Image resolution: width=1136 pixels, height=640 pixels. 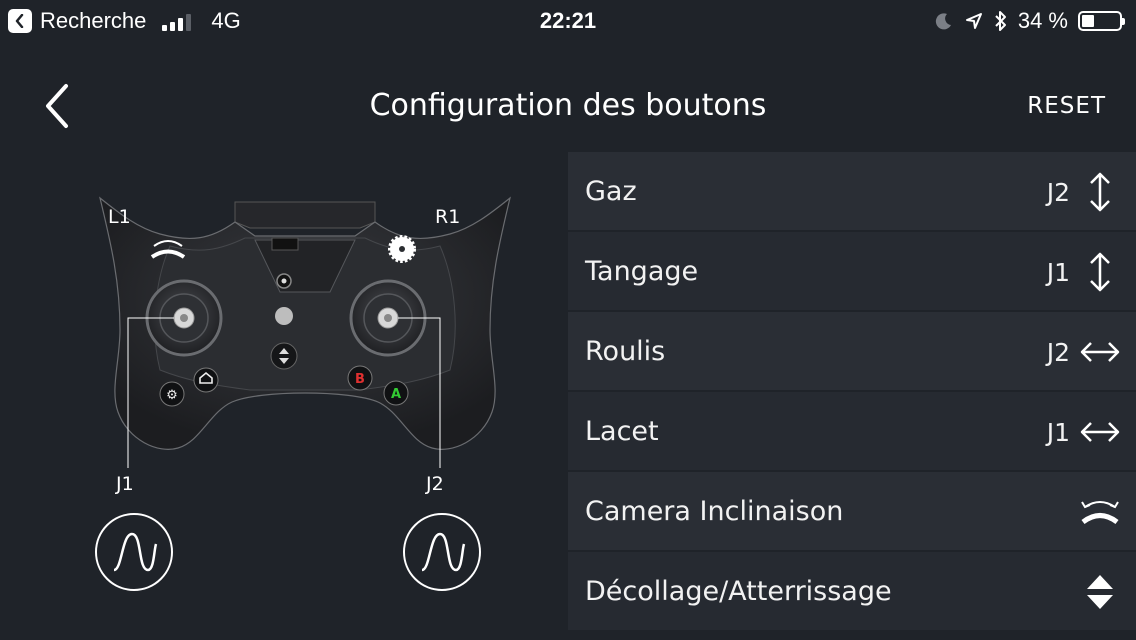 What do you see at coordinates (568, 21) in the screenshot?
I see `status-bar: Recherche 4G 22:21 34 %` at bounding box center [568, 21].